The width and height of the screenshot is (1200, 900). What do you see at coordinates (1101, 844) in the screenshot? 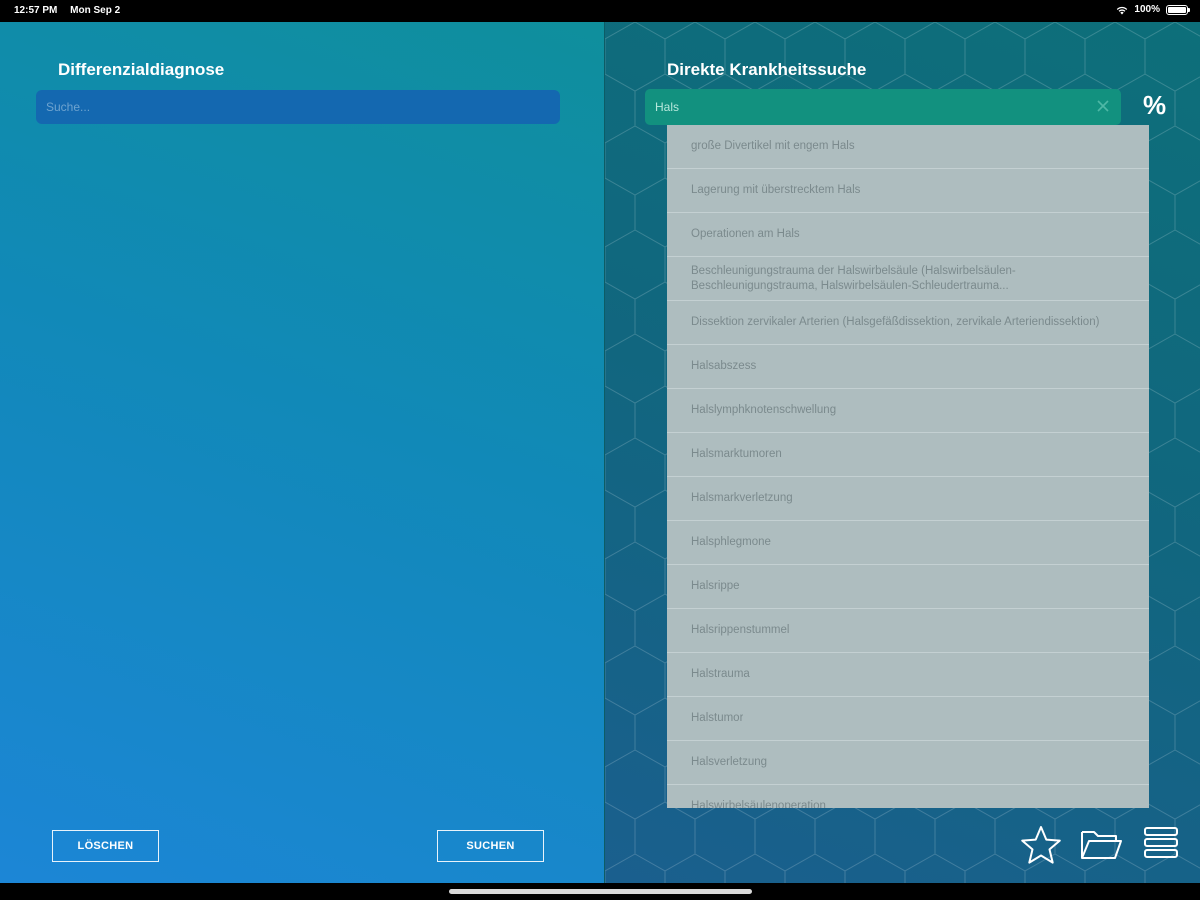
I see `folder-icon` at bounding box center [1101, 844].